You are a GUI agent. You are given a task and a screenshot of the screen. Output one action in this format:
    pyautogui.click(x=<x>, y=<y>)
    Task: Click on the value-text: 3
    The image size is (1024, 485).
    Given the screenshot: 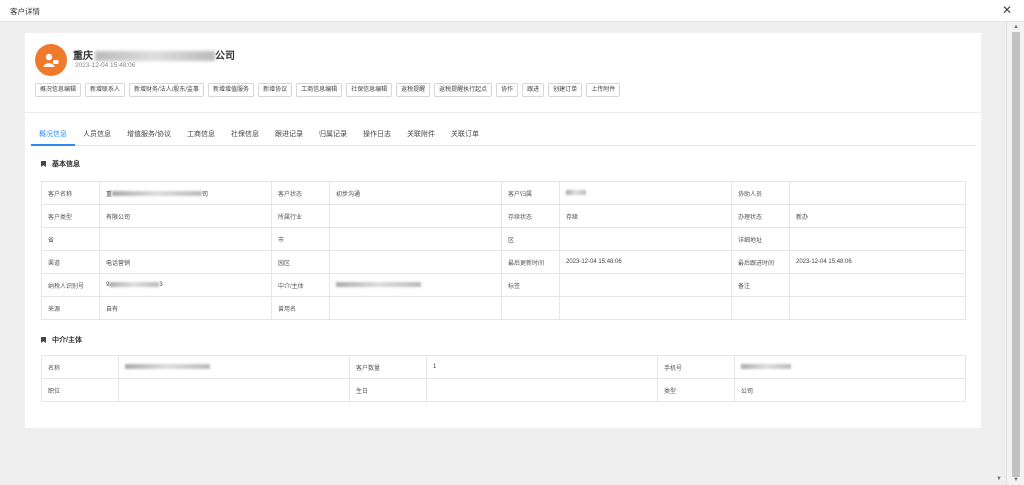 What is the action you would take?
    pyautogui.click(x=161, y=285)
    